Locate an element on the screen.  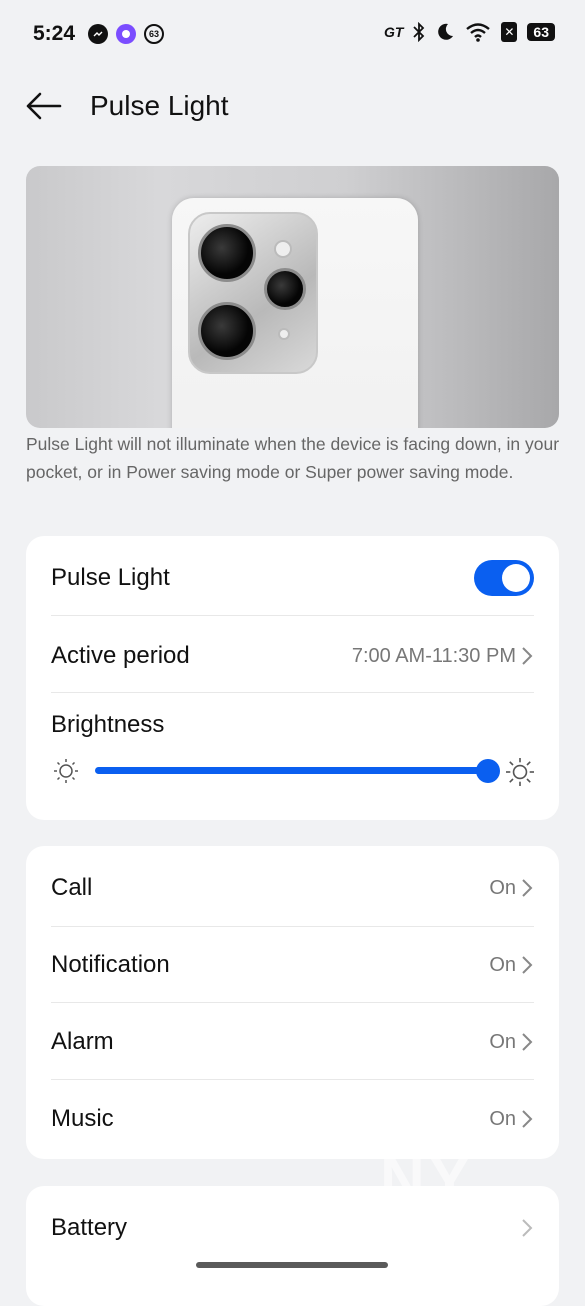
back-arrow-icon is located at coordinates (44, 106).